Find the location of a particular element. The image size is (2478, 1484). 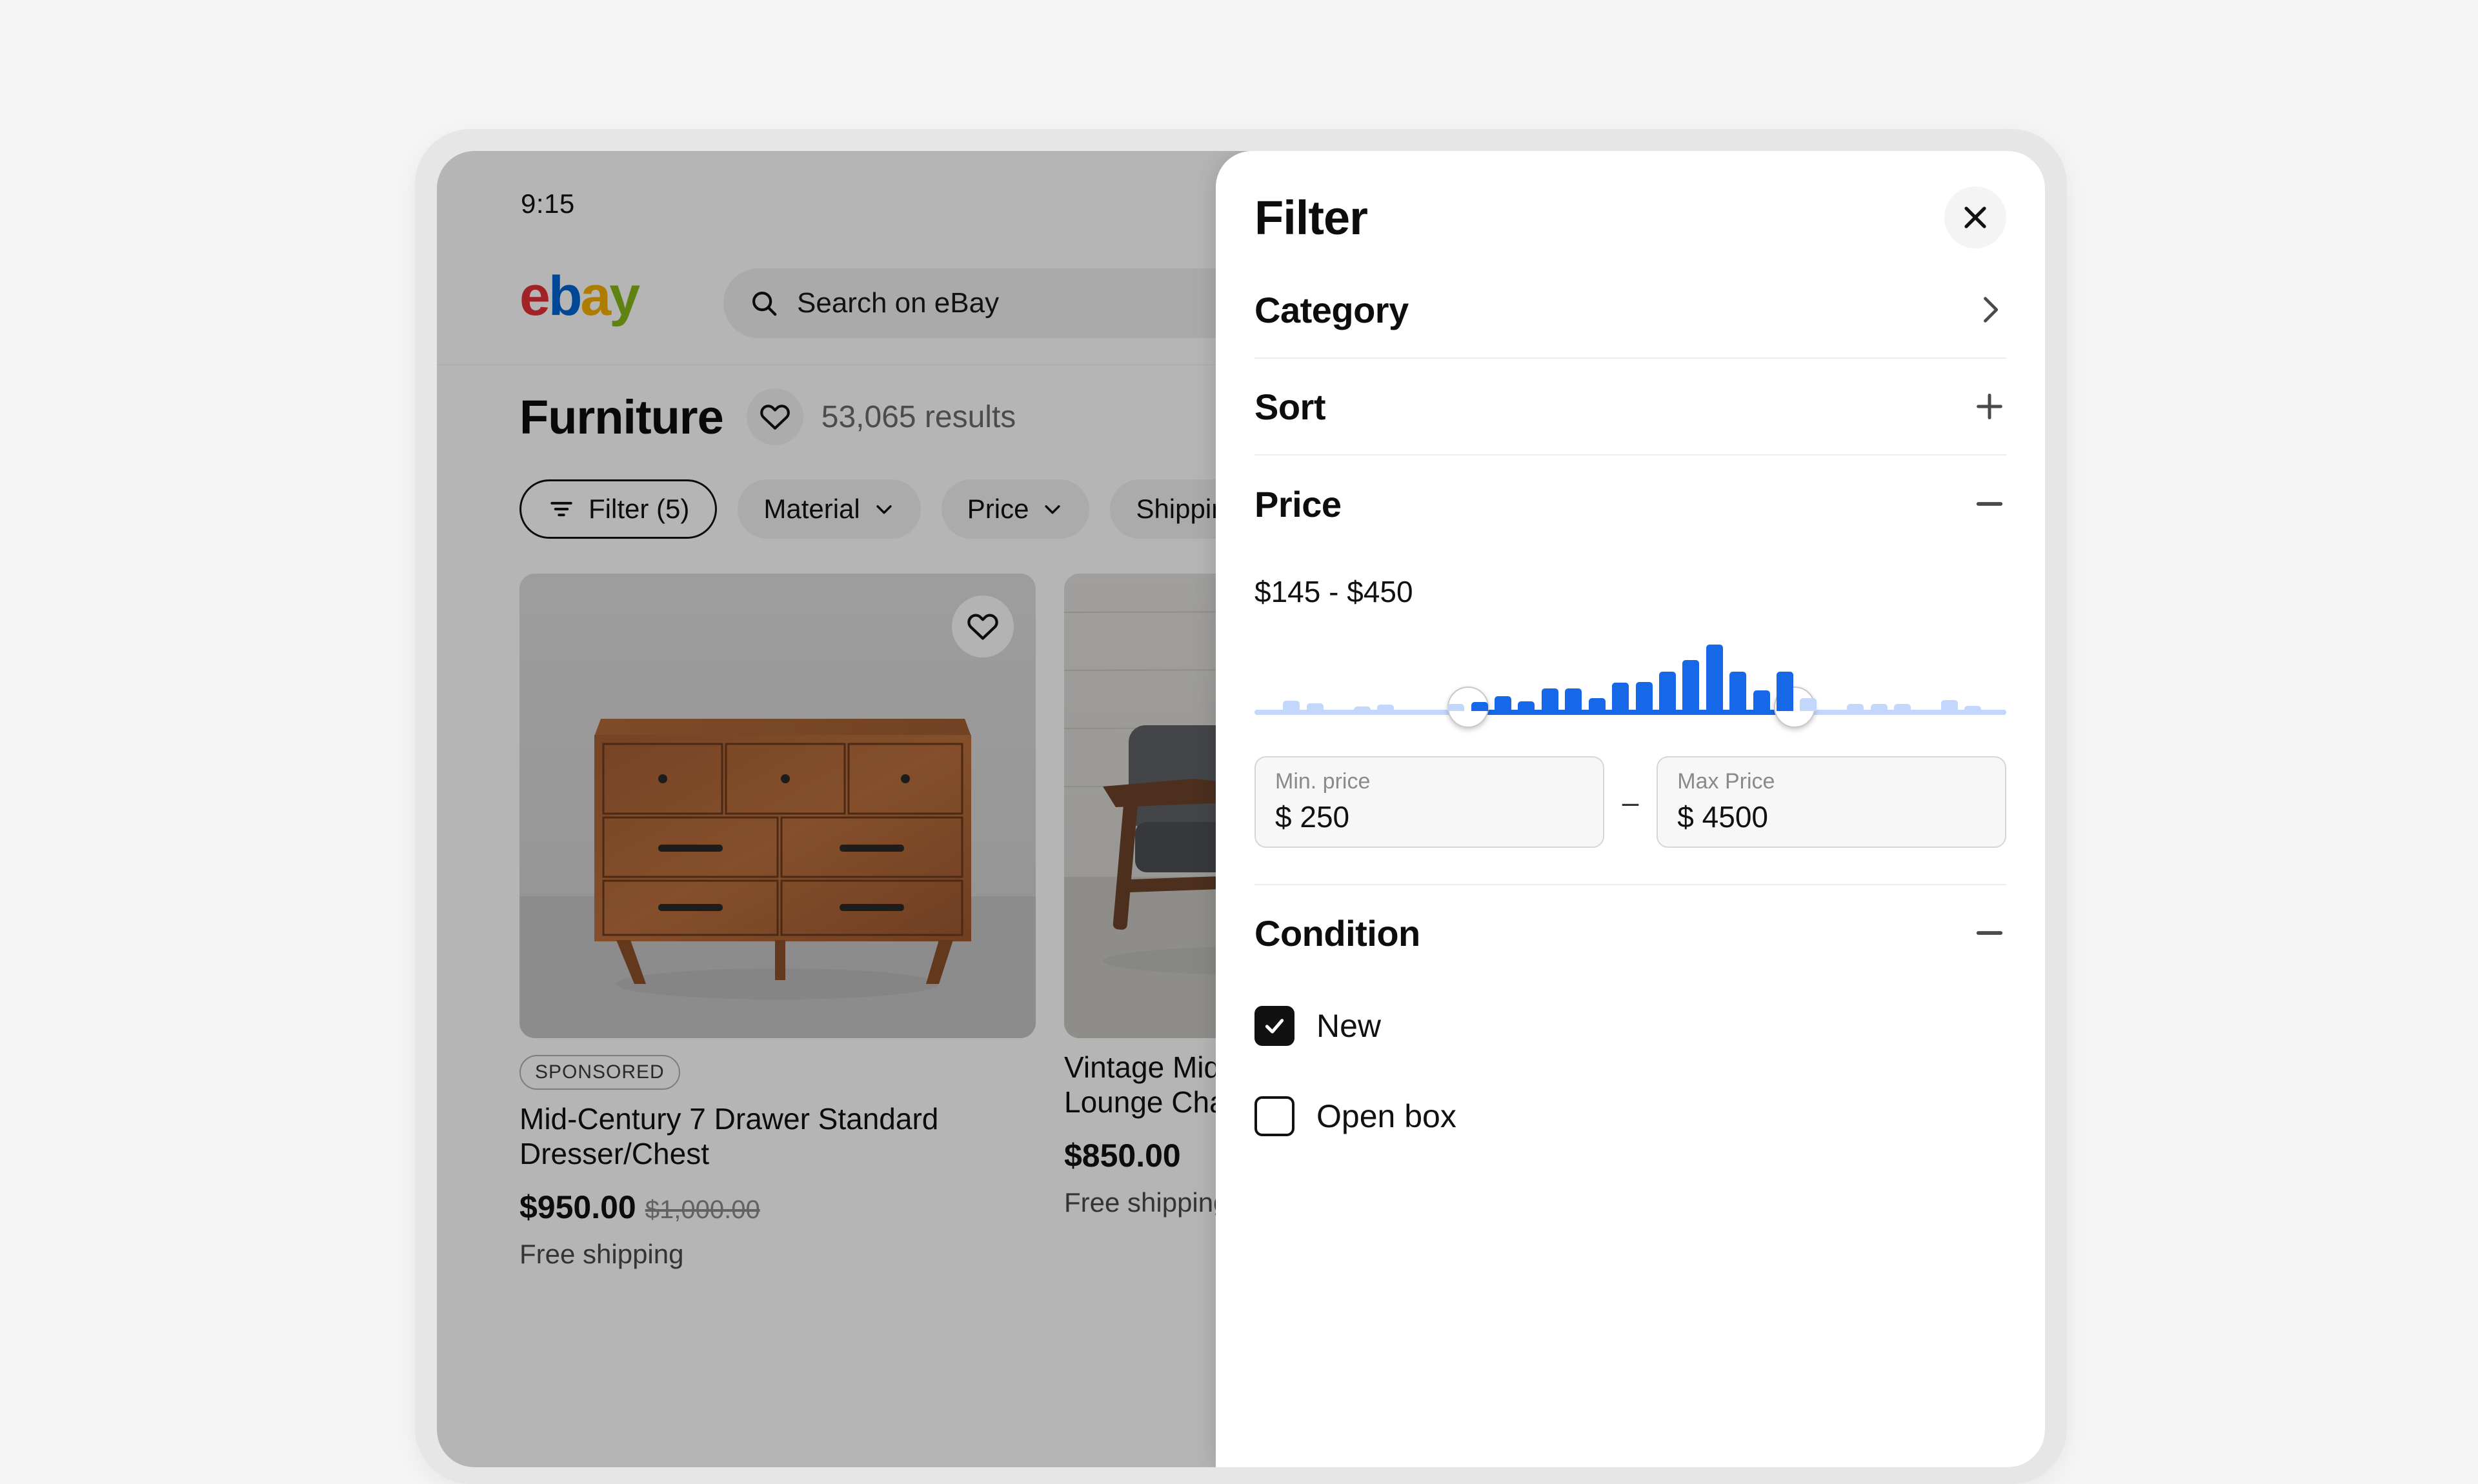

save-search-button is located at coordinates (774, 416).